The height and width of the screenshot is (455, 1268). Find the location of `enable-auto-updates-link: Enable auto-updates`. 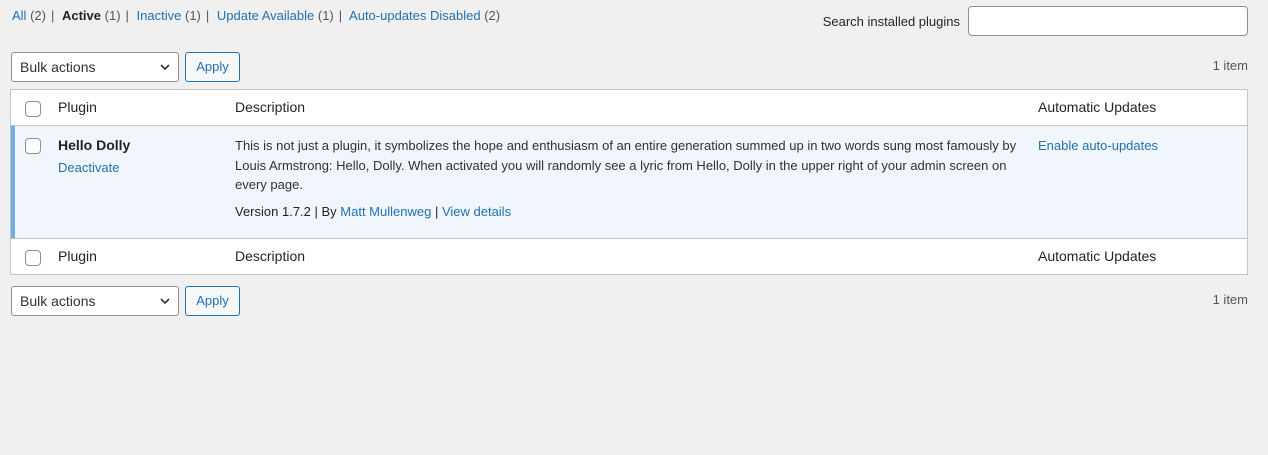

enable-auto-updates-link: Enable auto-updates is located at coordinates (1098, 145).